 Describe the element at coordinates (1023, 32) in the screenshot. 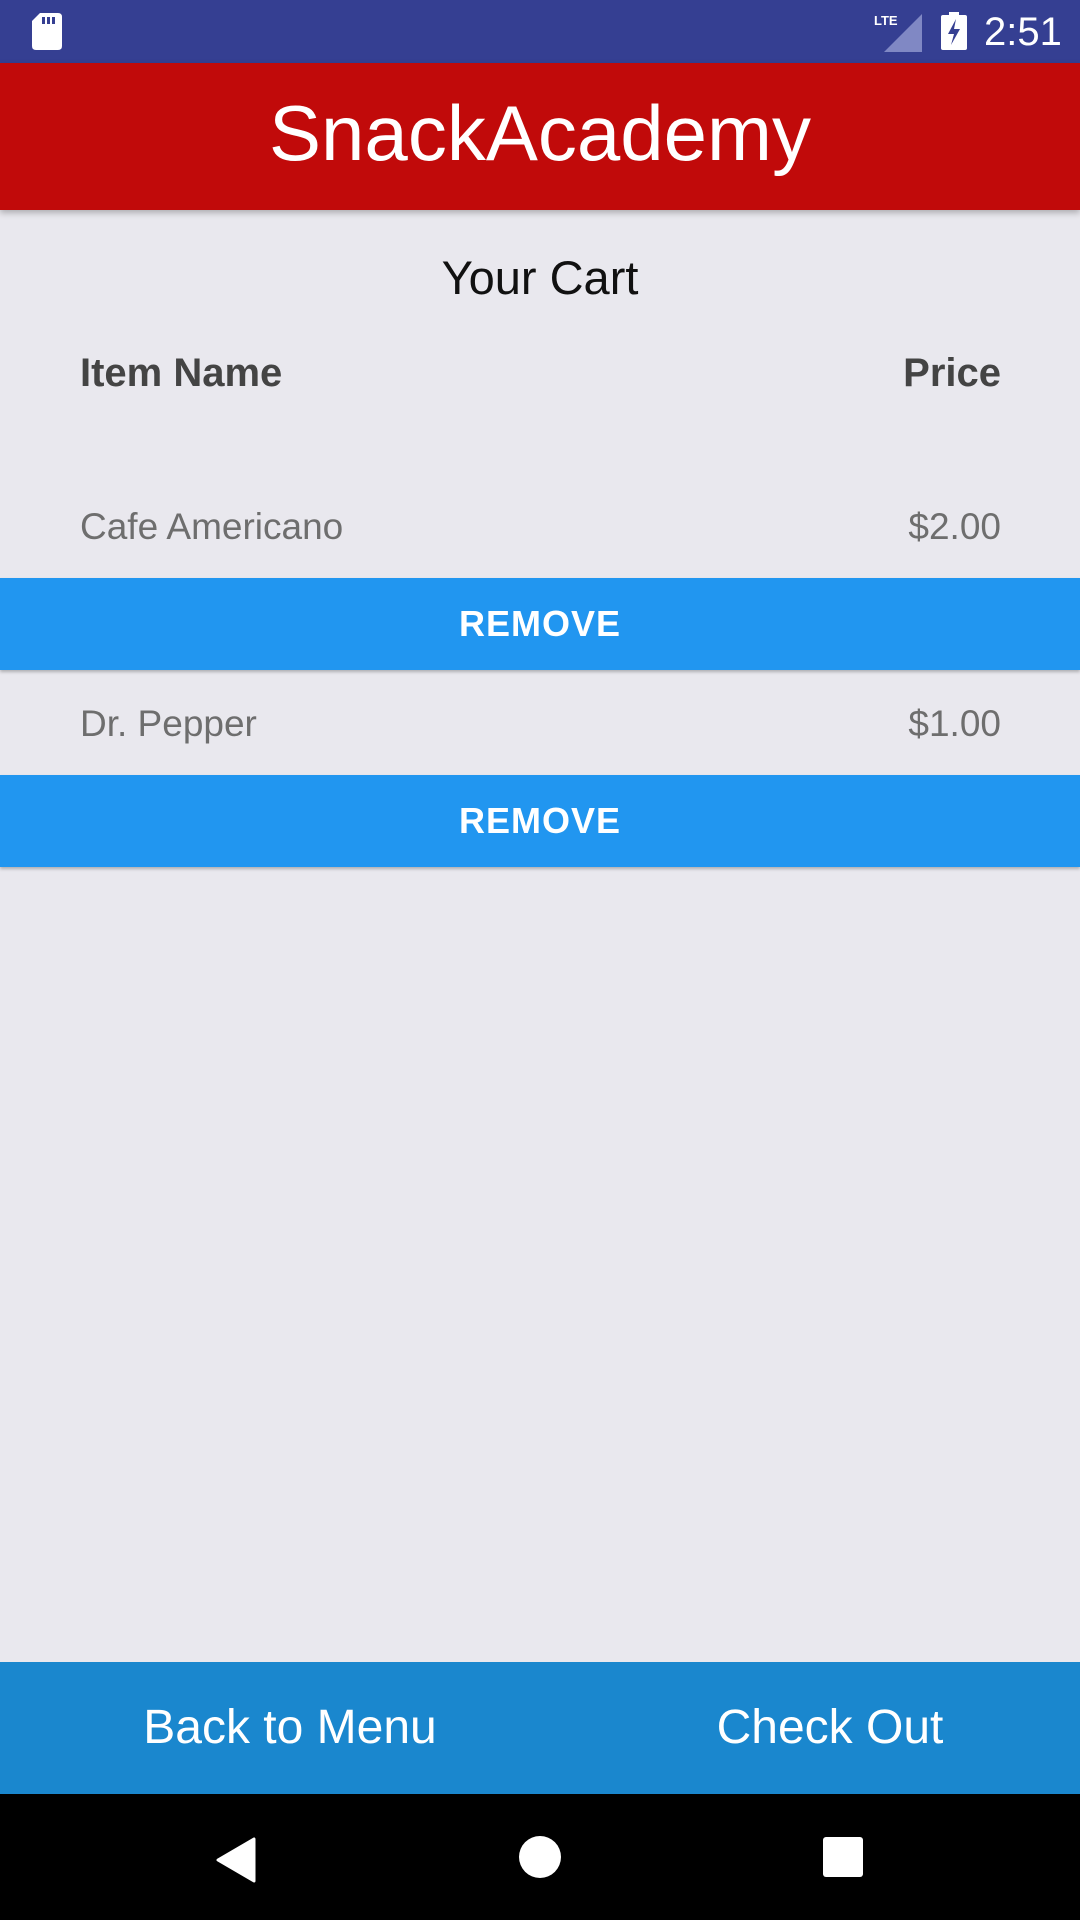

I see `status-clock: 2:51` at that location.